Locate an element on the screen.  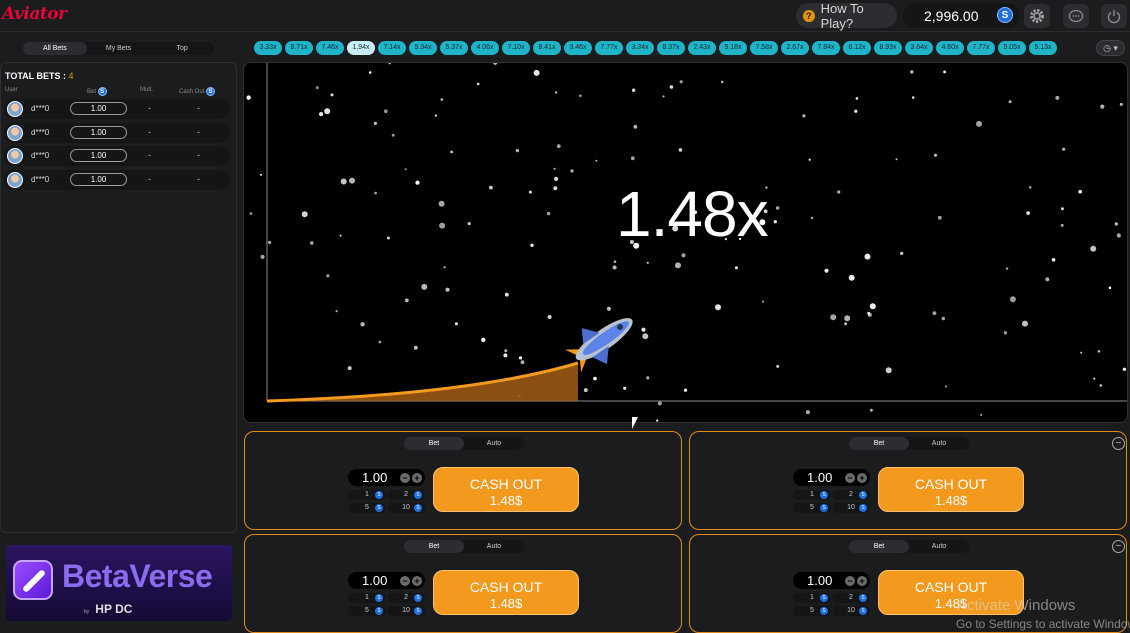
history-multiplier-chip: 5.34x is located at coordinates (423, 48).